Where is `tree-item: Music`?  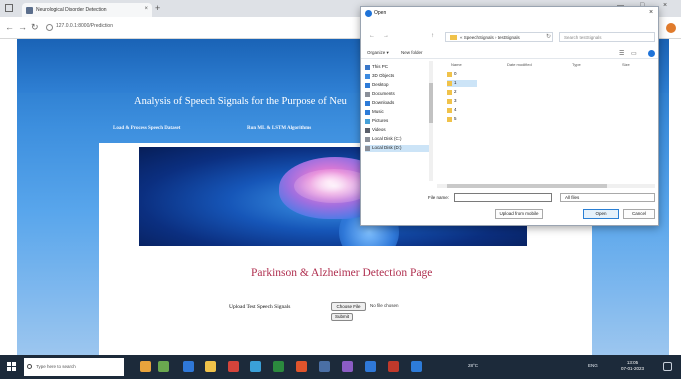 tree-item: Music is located at coordinates (397, 112).